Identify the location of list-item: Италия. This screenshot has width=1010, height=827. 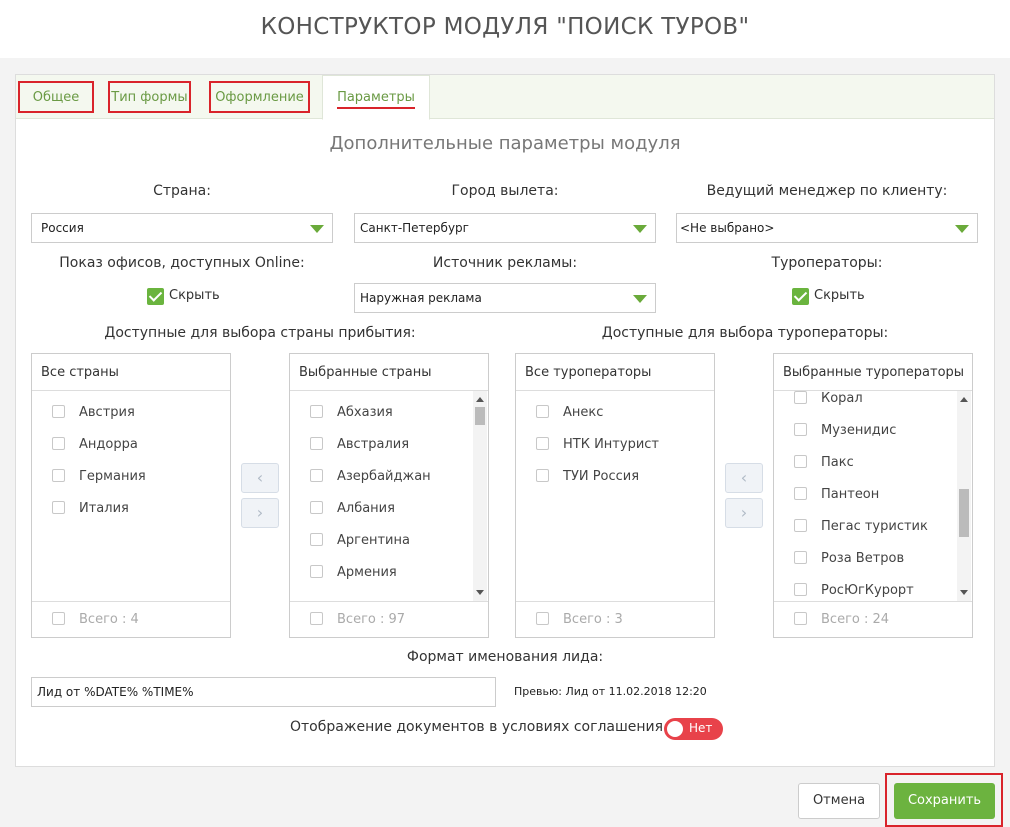
(90, 509).